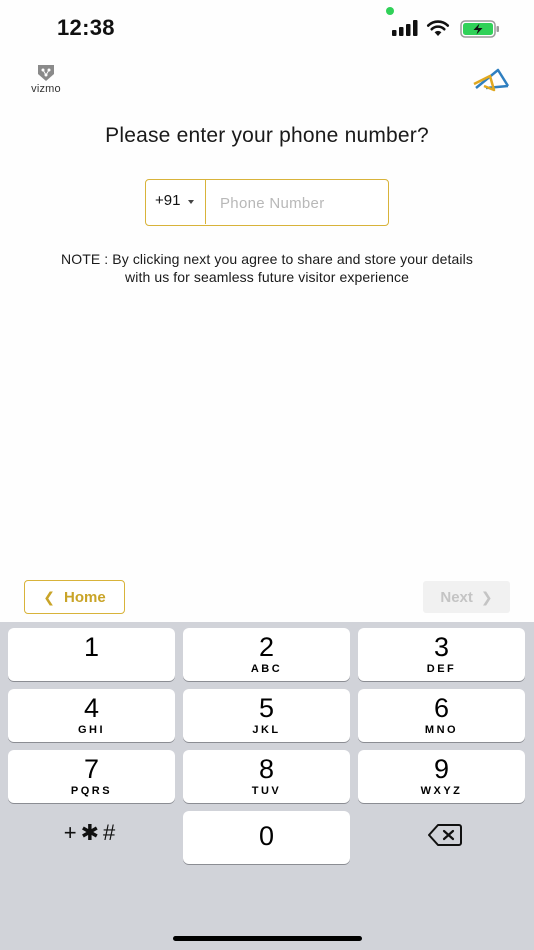 Image resolution: width=534 pixels, height=950 pixels. Describe the element at coordinates (91, 835) in the screenshot. I see `symbols-key: +✱#` at that location.